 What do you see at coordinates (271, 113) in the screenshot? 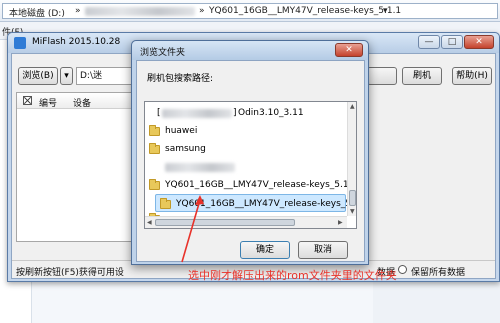
I see `tree-item-label: Odin3.10_3.11` at bounding box center [271, 113].